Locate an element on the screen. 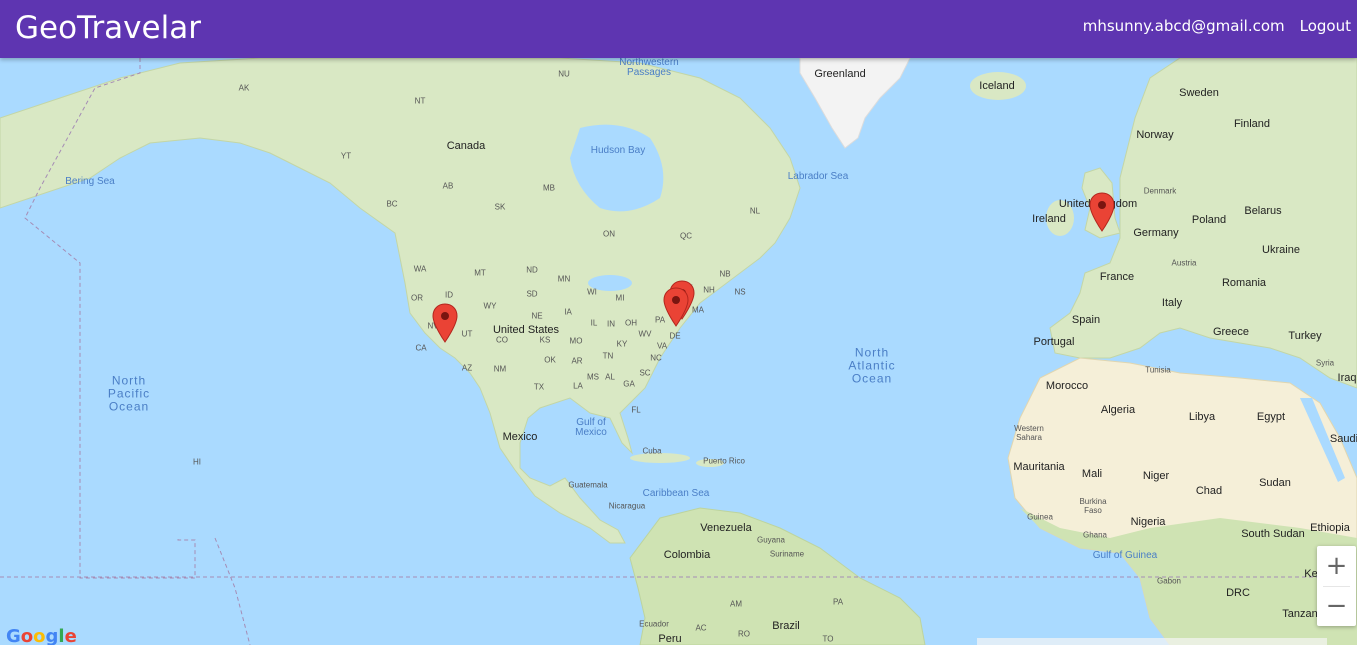  label-germany: Germany is located at coordinates (1156, 233).